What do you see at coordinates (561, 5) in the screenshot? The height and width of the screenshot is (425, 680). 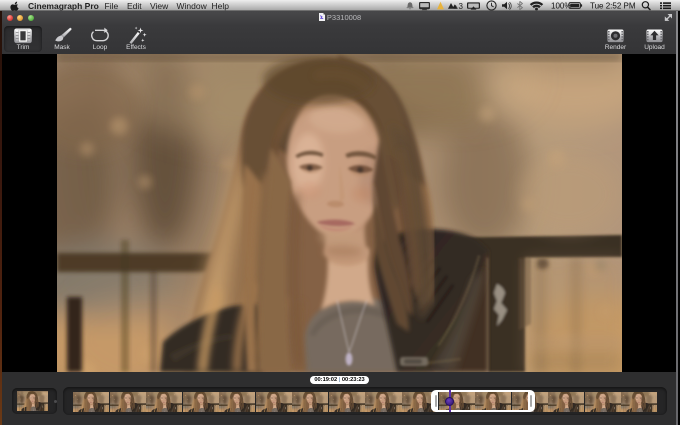 I see `svg-text: 100%` at bounding box center [561, 5].